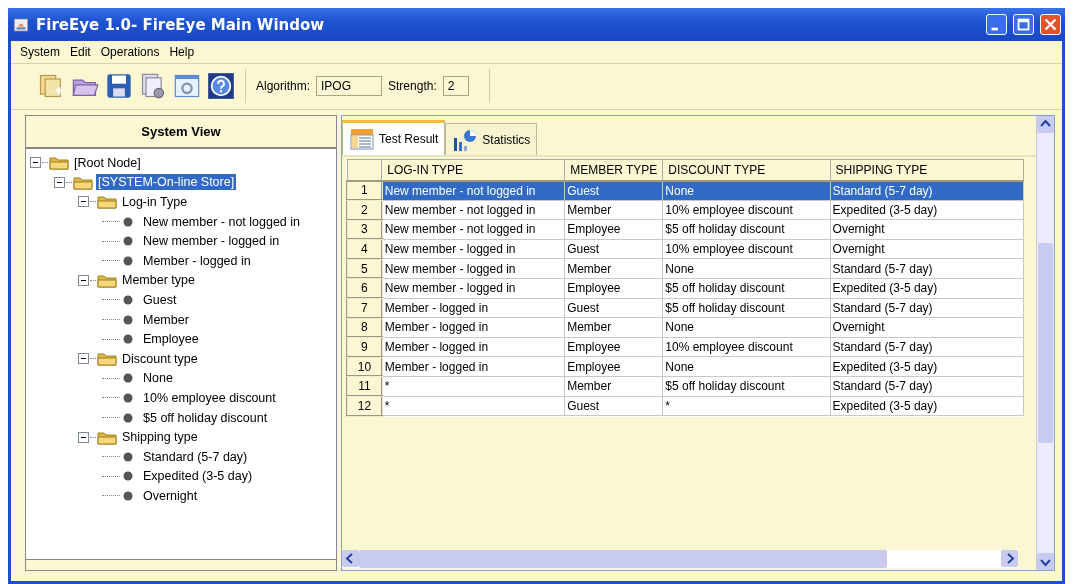 The height and width of the screenshot is (584, 1073). I want to click on row-number: 1, so click(364, 190).